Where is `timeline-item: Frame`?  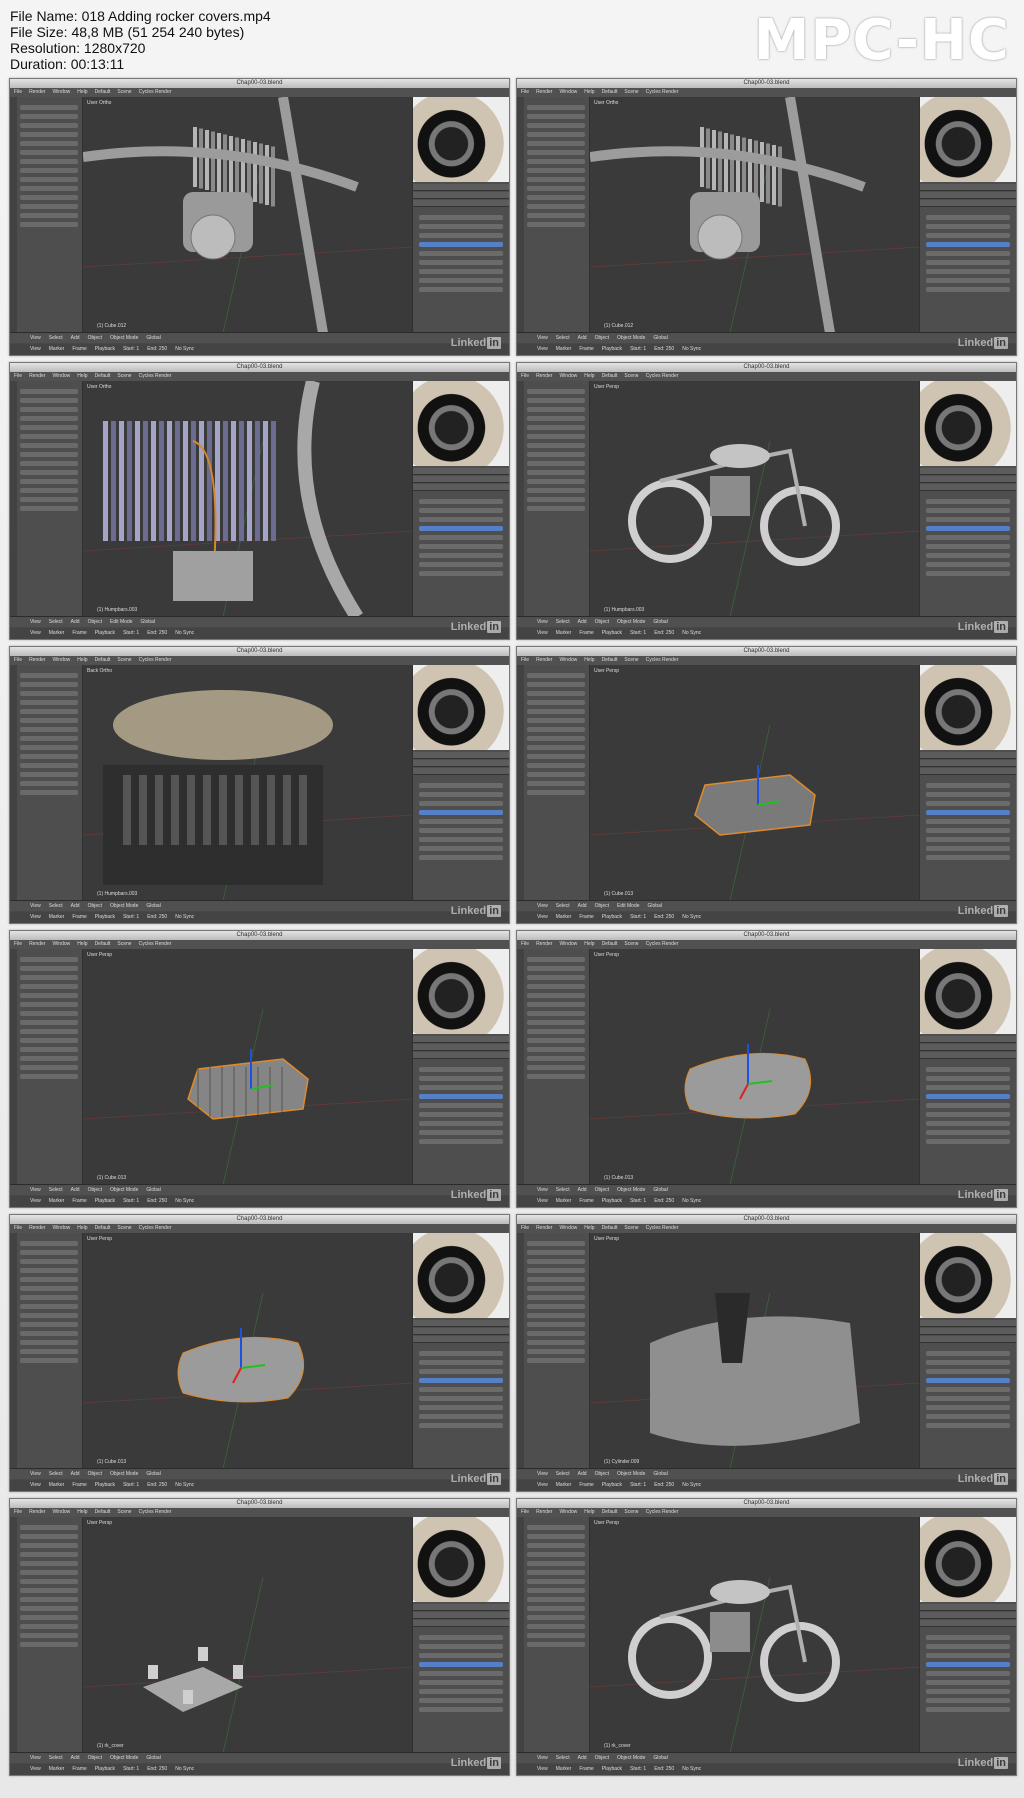 timeline-item: Frame is located at coordinates (586, 1769).